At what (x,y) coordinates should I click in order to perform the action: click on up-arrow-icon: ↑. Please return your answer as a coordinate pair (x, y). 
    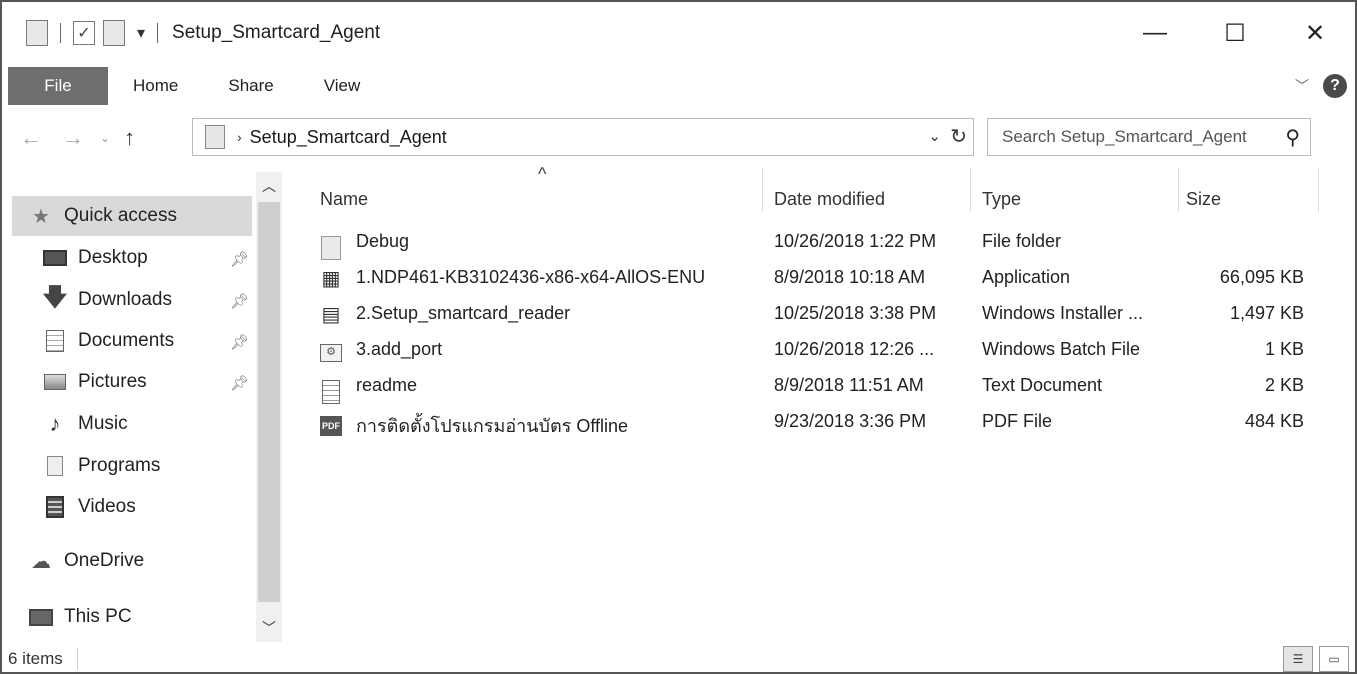
    Looking at the image, I should click on (129, 138).